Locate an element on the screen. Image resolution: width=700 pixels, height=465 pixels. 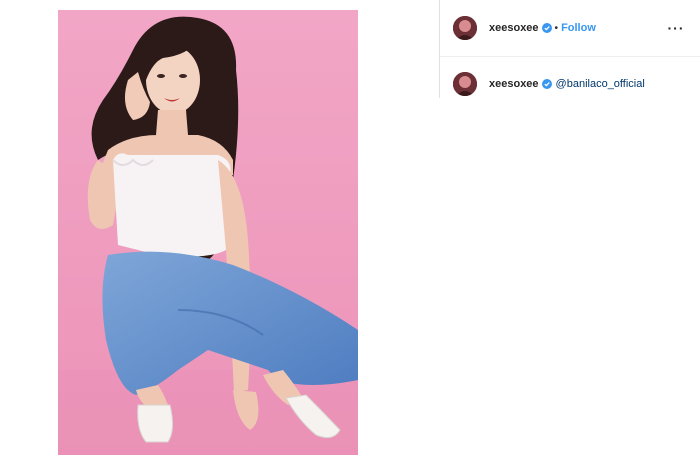
avatar is located at coordinates (465, 28).